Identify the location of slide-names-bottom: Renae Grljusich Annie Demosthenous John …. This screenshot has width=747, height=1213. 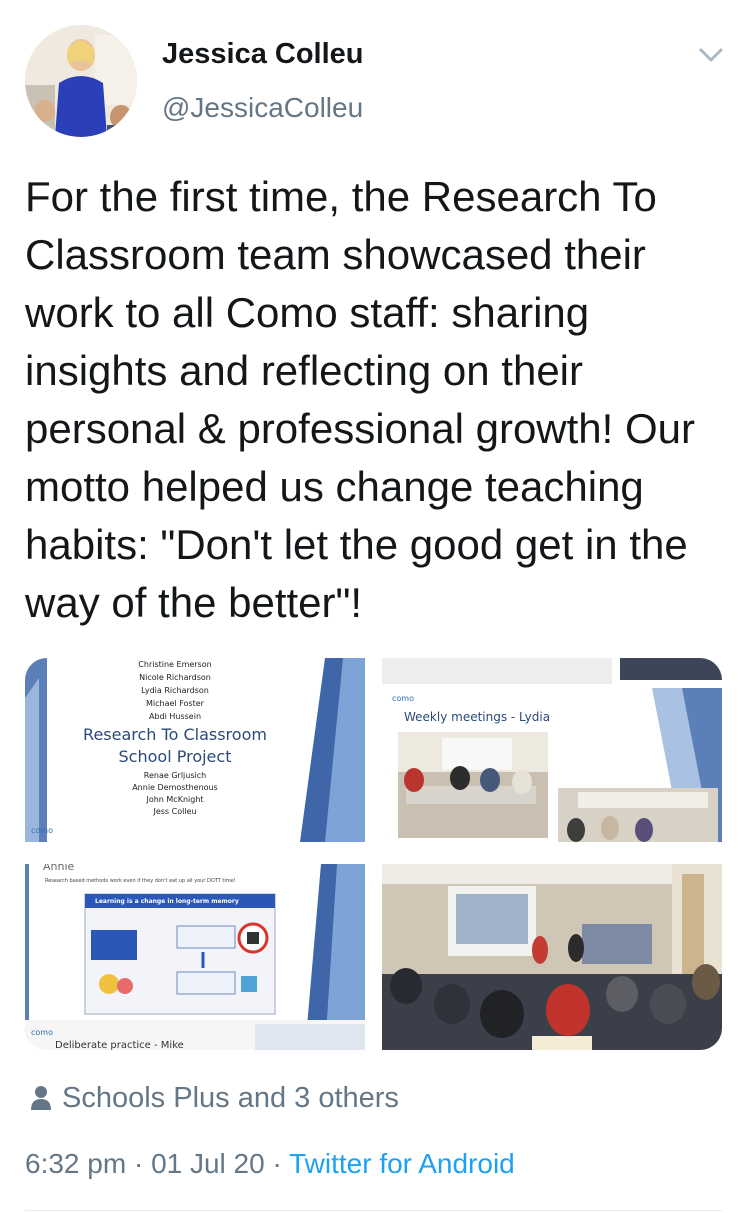
(175, 793).